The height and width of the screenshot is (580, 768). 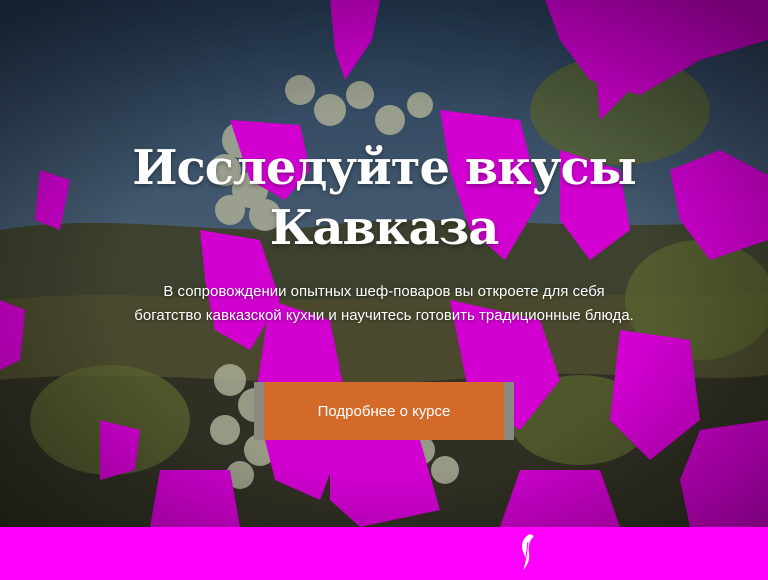 I want to click on hero-title-line-2: Кавказа, so click(x=384, y=228).